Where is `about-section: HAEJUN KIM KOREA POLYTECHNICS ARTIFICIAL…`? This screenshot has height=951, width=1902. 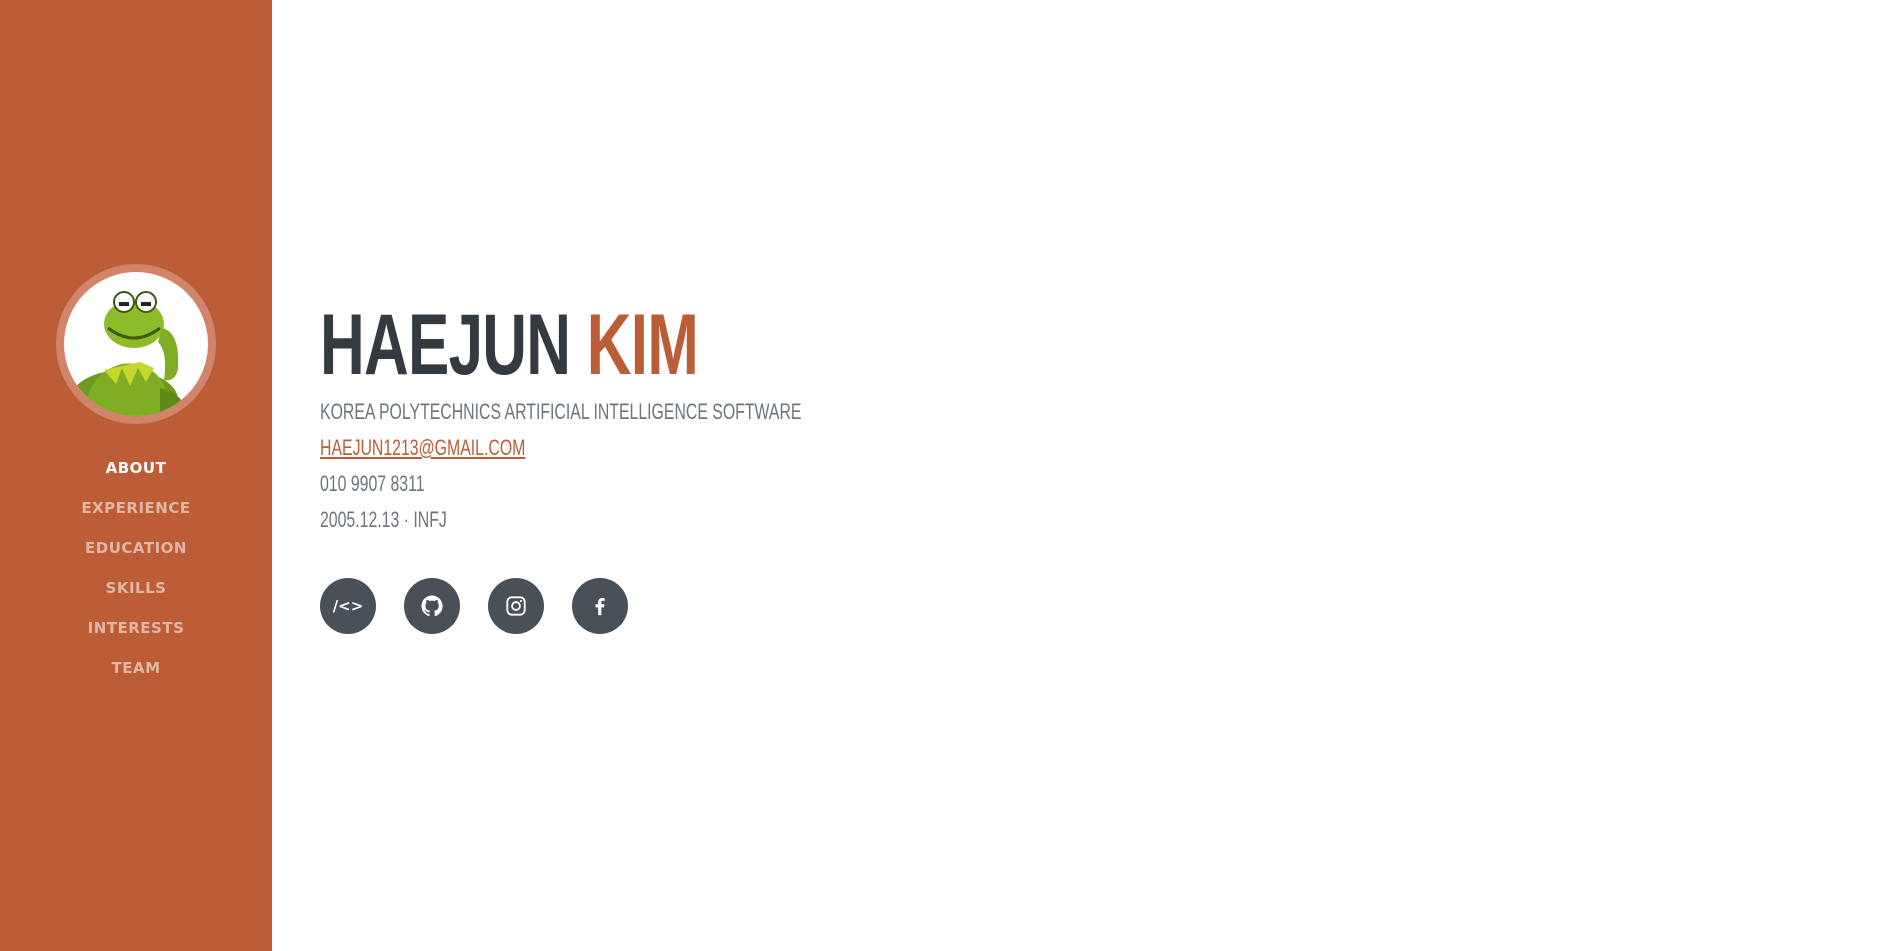
about-section: HAEJUN KIM KOREA POLYTECHNICS ARTIFICIAL… is located at coordinates (654, 467).